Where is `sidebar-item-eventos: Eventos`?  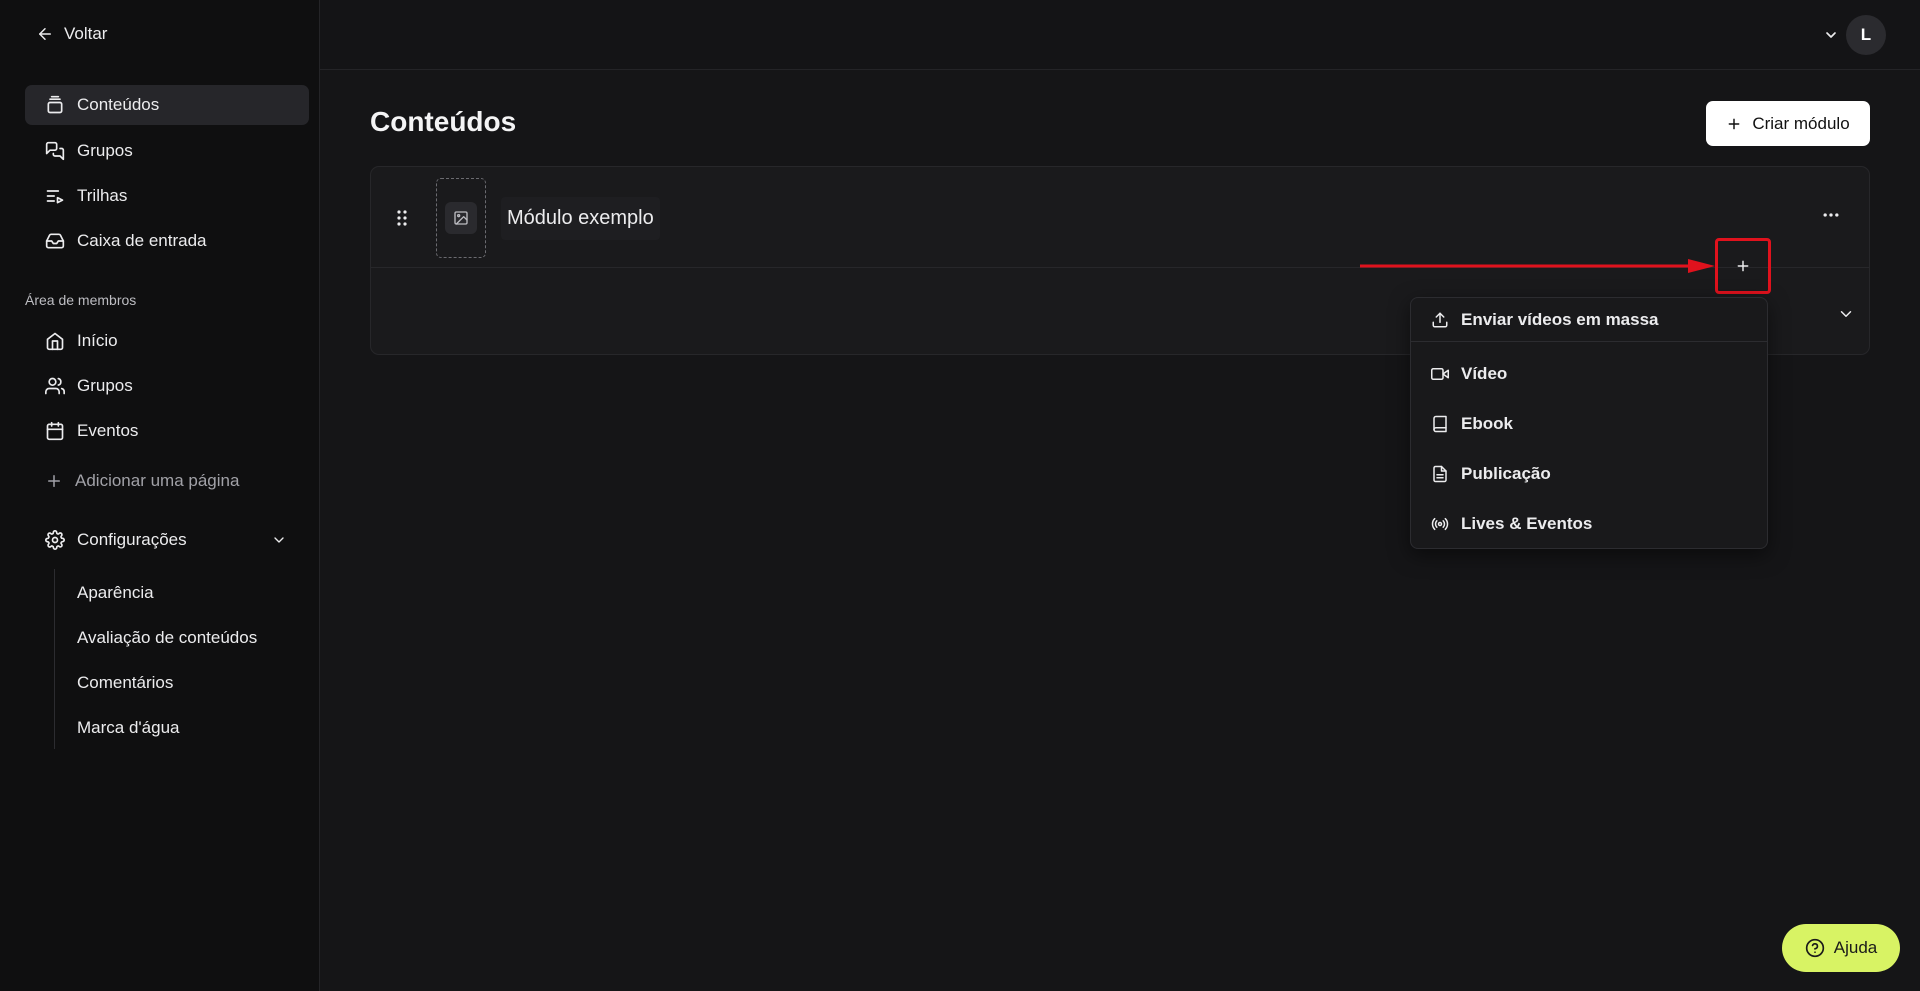
sidebar-item-eventos: Eventos is located at coordinates (167, 431).